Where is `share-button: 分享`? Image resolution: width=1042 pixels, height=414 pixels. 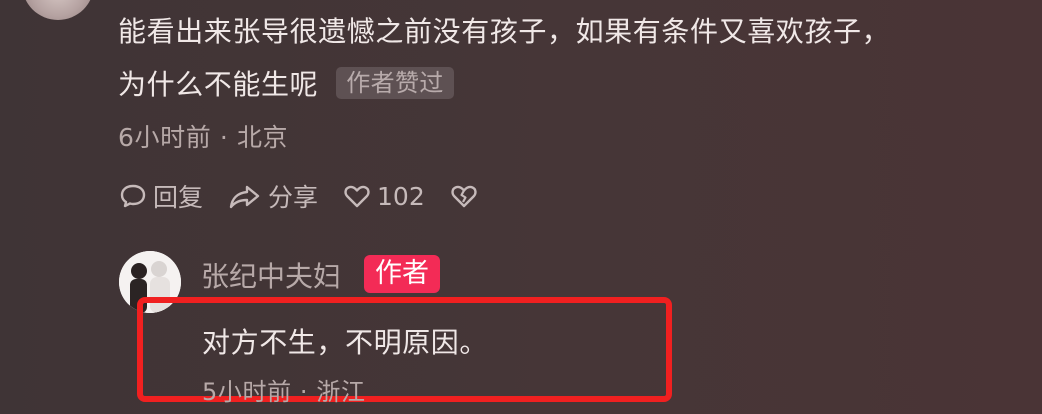
share-button: 分享 is located at coordinates (272, 196).